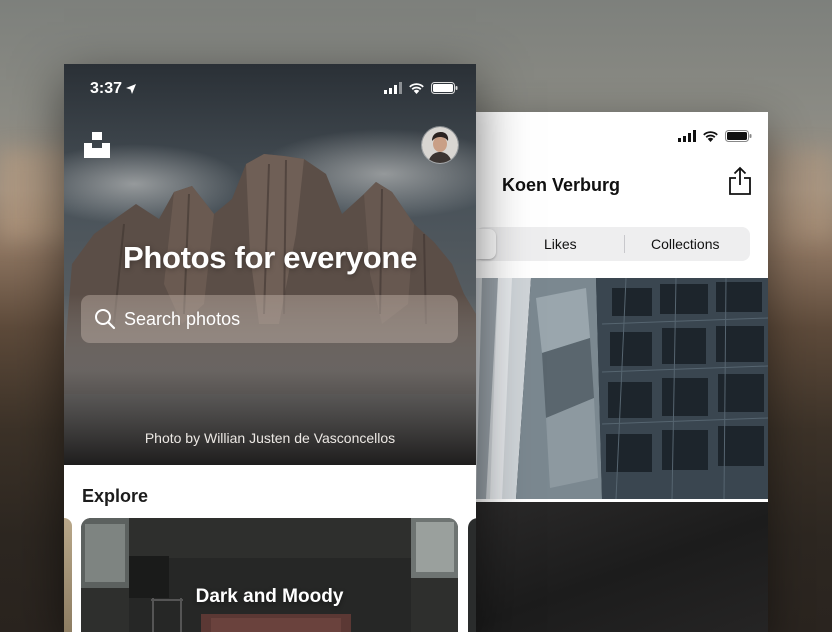 The height and width of the screenshot is (632, 832). Describe the element at coordinates (113, 89) in the screenshot. I see `status-time: 3:37` at that location.